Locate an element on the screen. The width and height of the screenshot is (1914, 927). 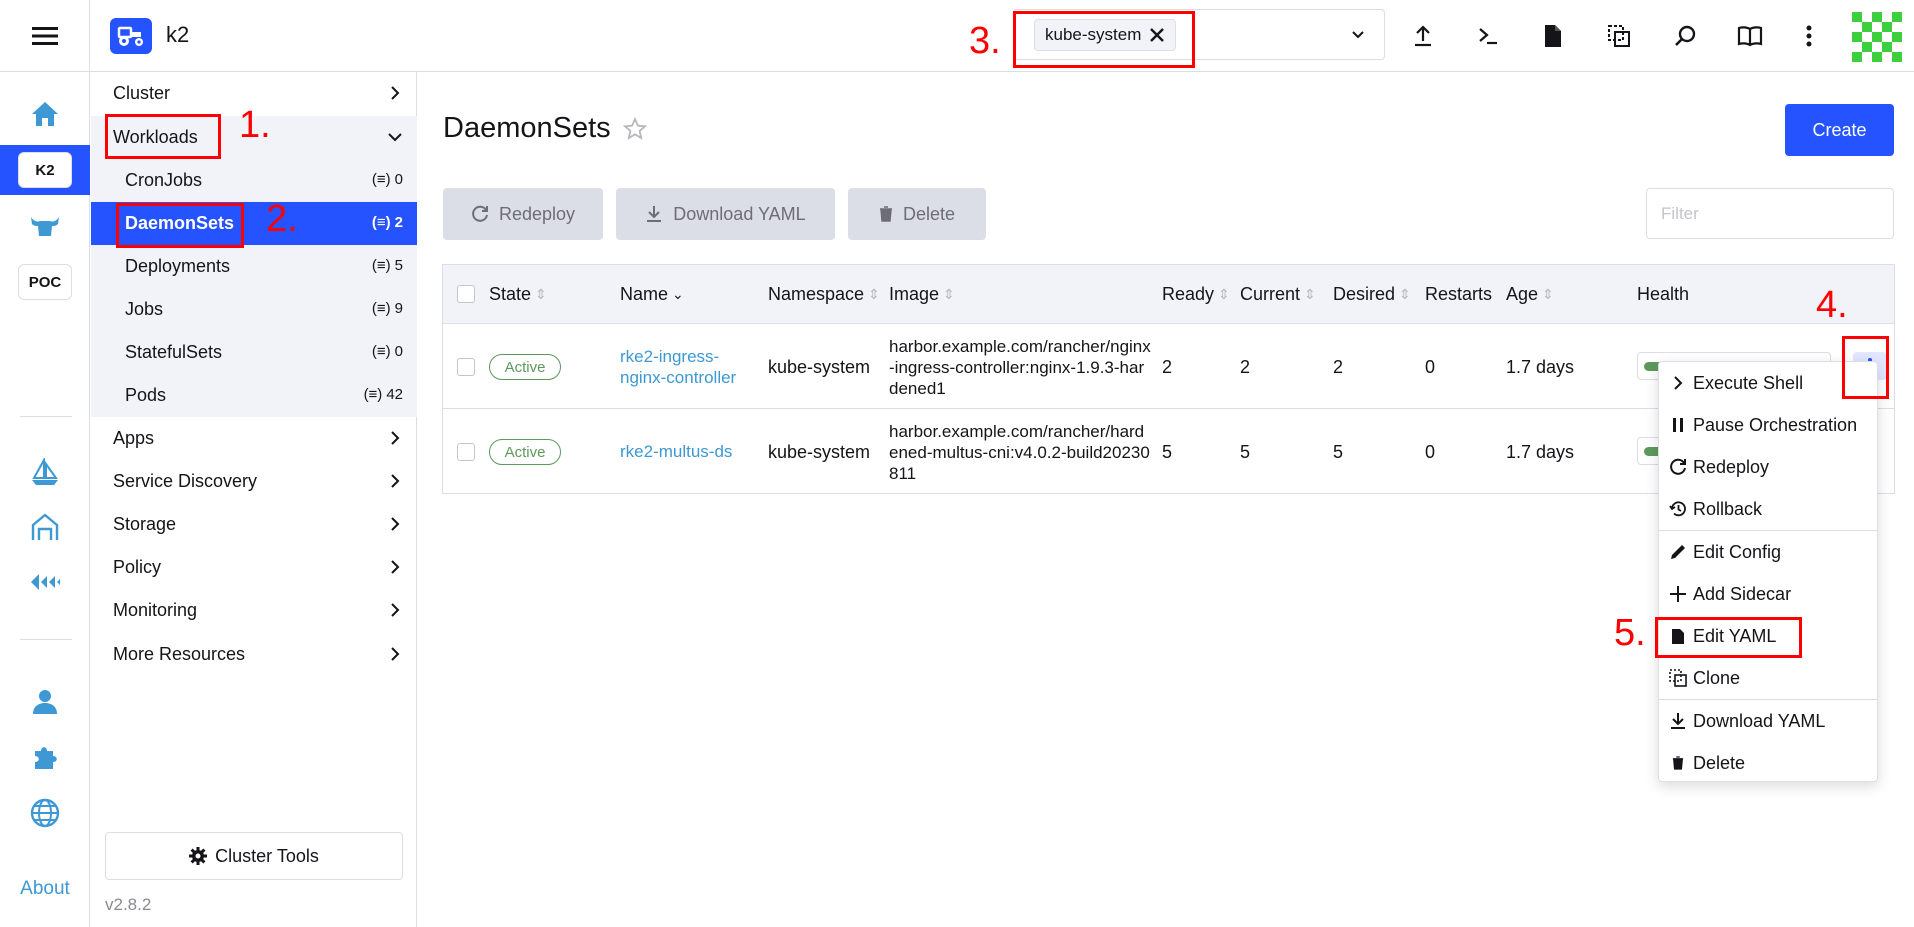
delete-button: Delete is located at coordinates (917, 214).